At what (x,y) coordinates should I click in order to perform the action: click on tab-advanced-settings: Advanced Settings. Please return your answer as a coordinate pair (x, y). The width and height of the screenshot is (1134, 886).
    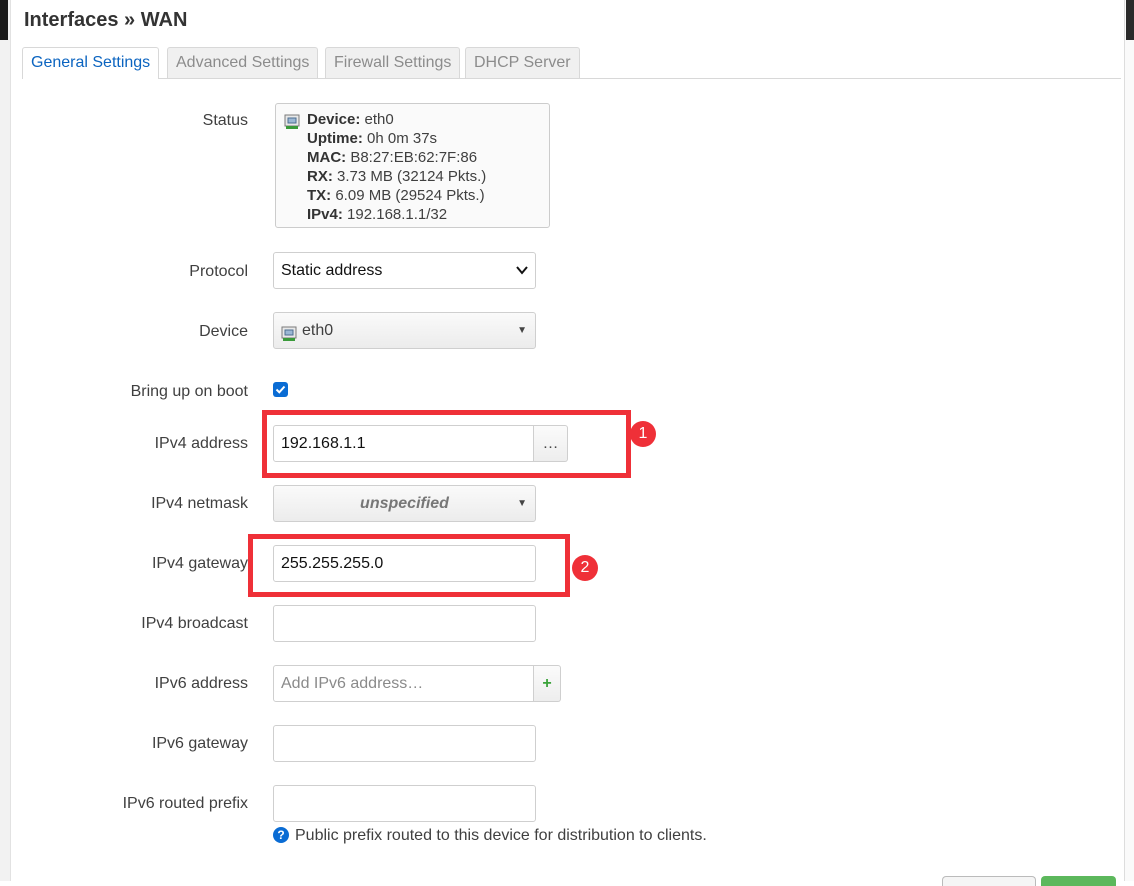
    Looking at the image, I should click on (243, 62).